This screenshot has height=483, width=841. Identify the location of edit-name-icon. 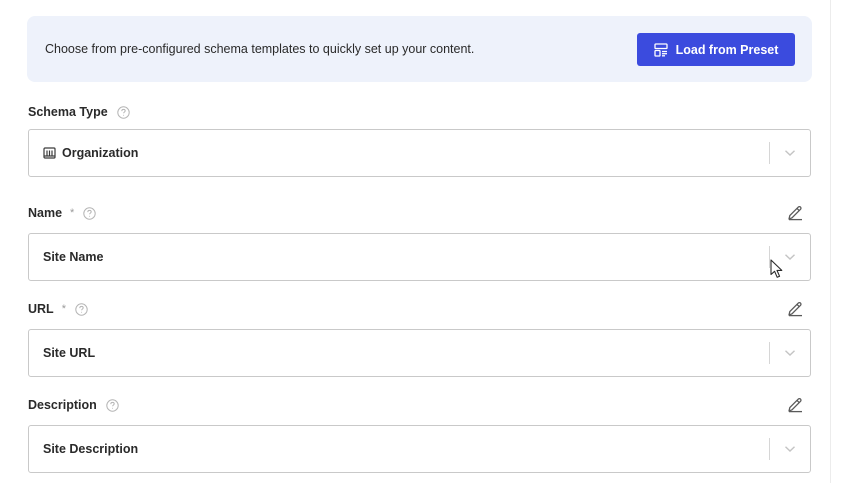
(795, 213).